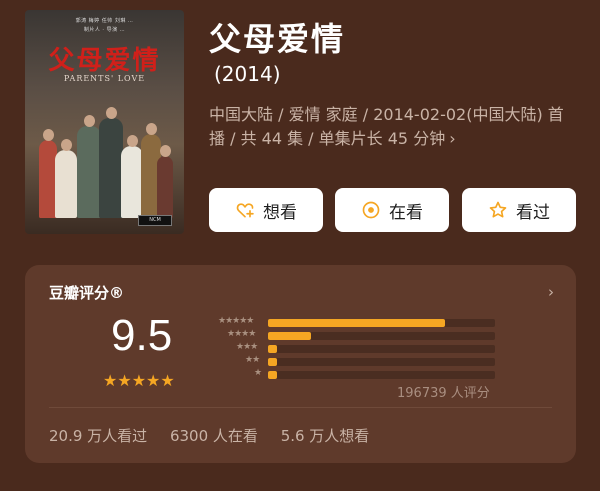 The image size is (600, 491). What do you see at coordinates (236, 321) in the screenshot?
I see `rating-distribution-stars: ★★★★★` at bounding box center [236, 321].